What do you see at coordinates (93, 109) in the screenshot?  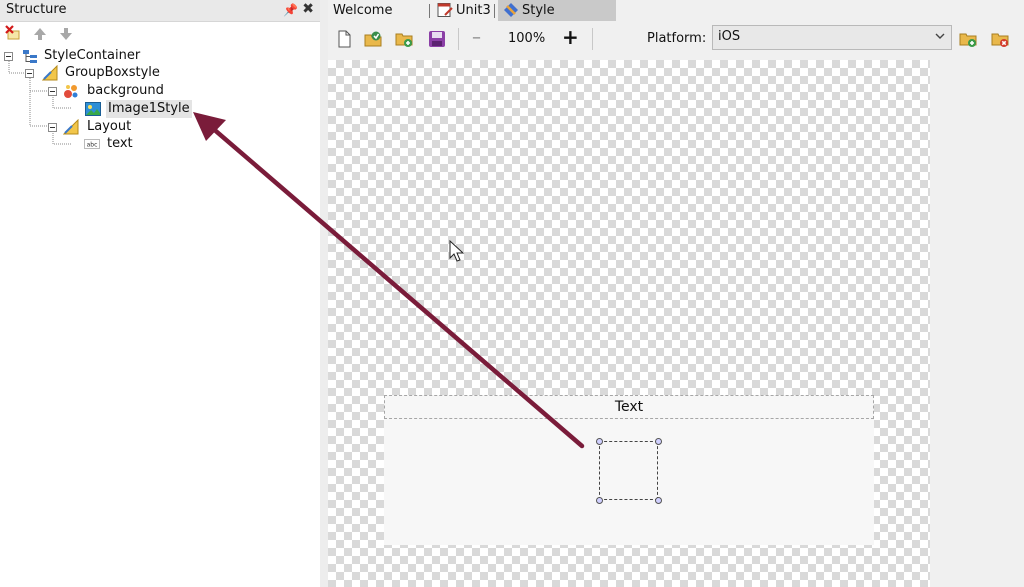 I see `image-icon` at bounding box center [93, 109].